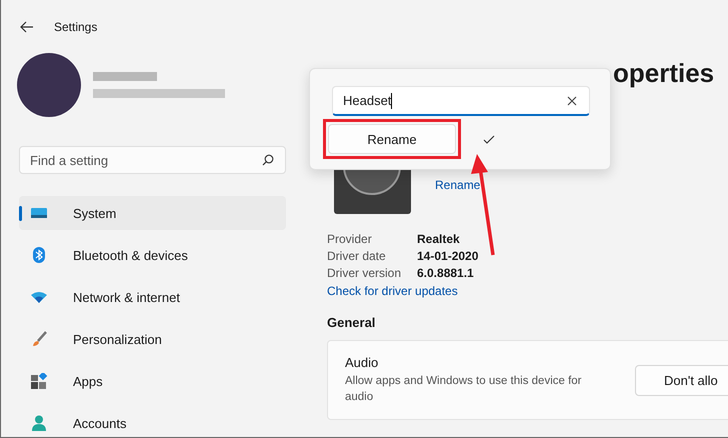  What do you see at coordinates (125, 76) in the screenshot?
I see `redacted-name` at bounding box center [125, 76].